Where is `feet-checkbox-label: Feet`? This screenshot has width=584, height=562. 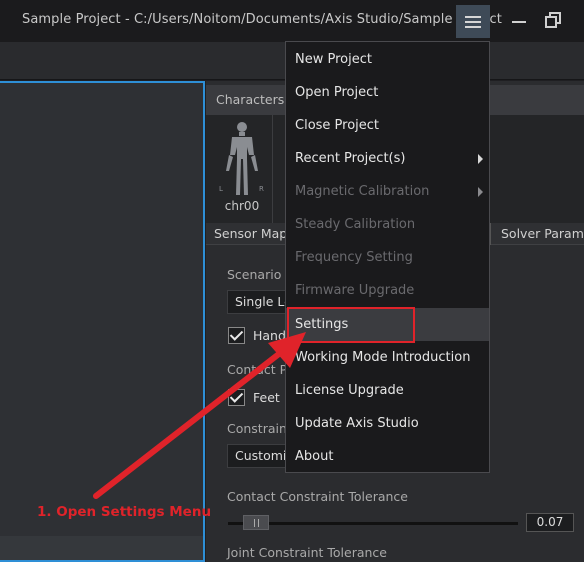
feet-checkbox-label: Feet is located at coordinates (266, 397).